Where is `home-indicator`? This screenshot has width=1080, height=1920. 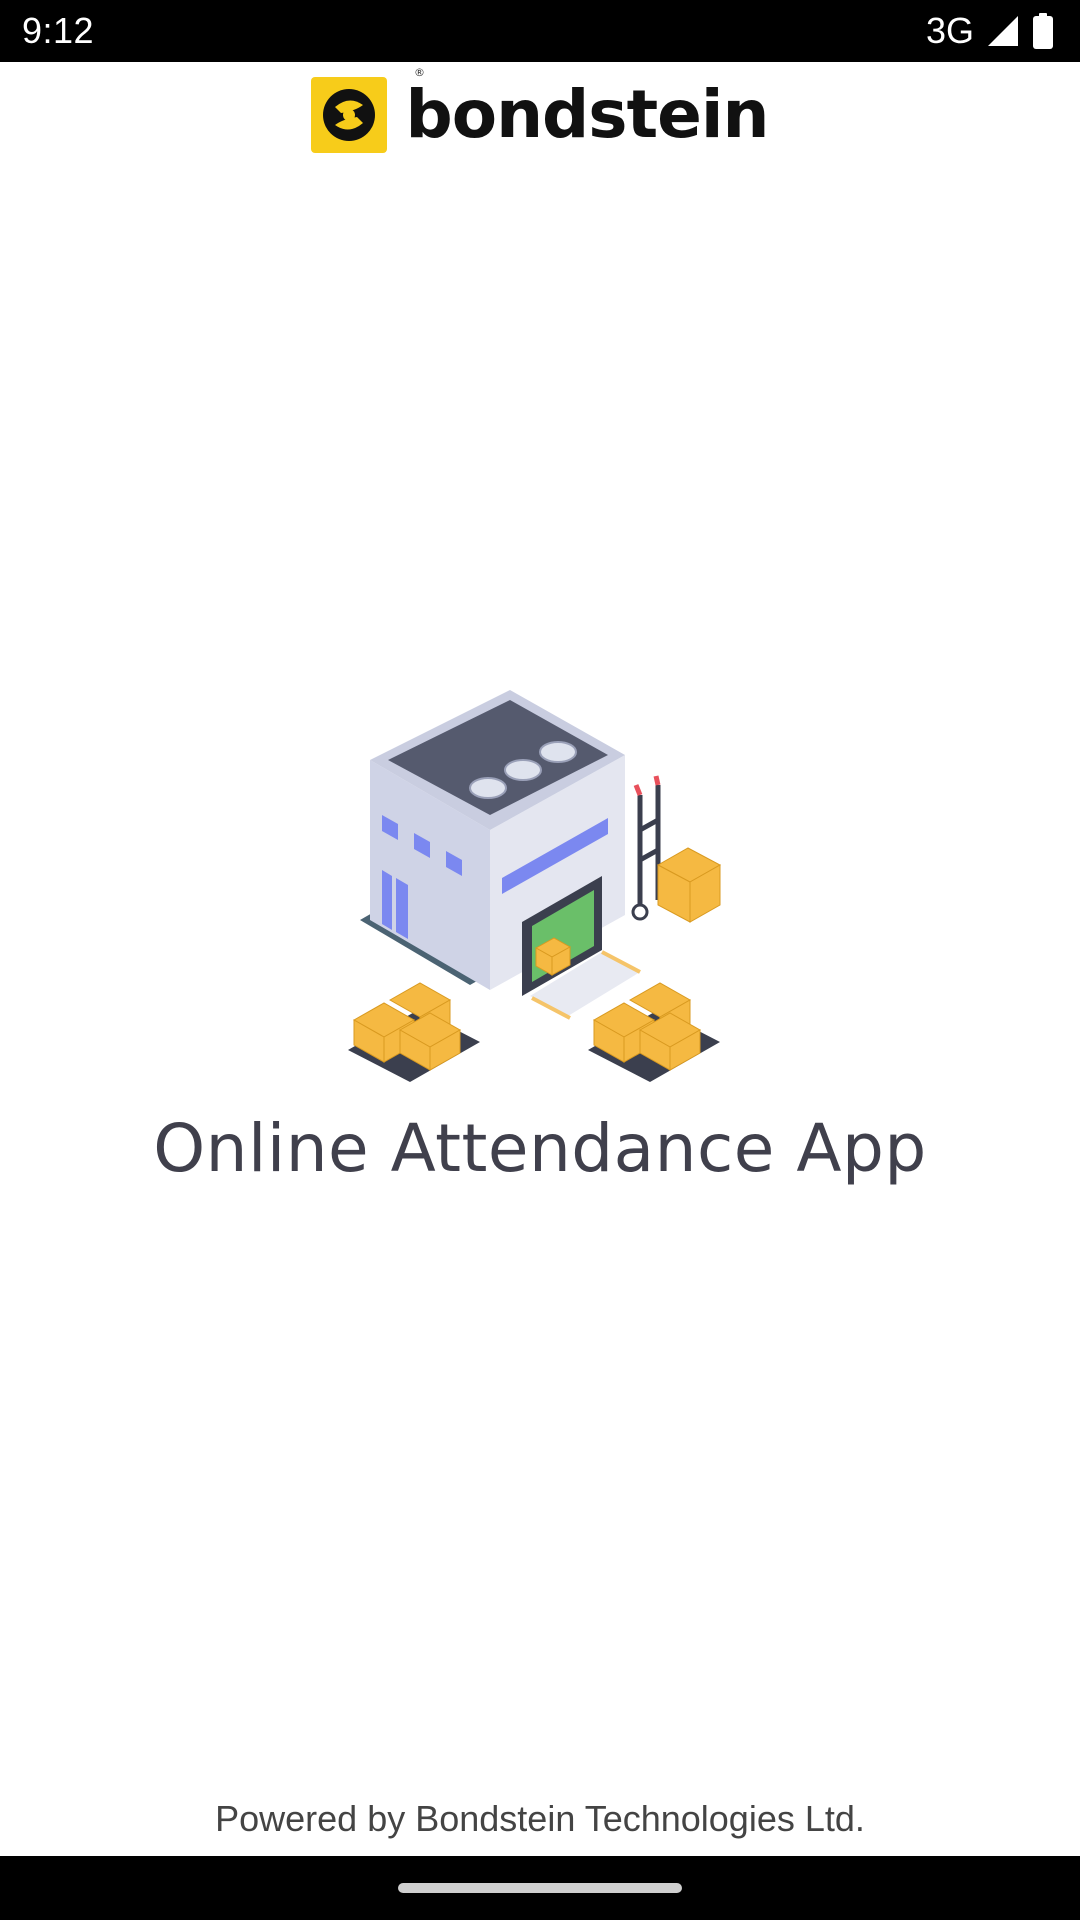
home-indicator is located at coordinates (540, 1888).